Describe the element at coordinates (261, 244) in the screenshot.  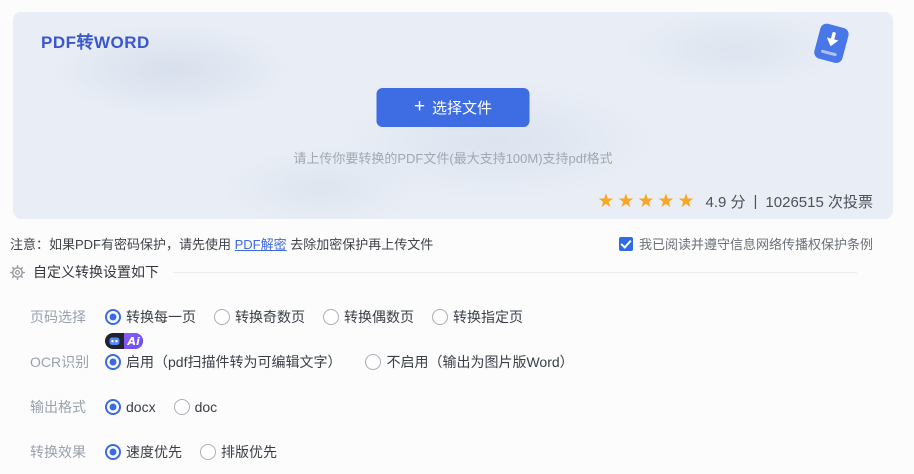
I see `pdf-decrypt-link: PDF解密` at that location.